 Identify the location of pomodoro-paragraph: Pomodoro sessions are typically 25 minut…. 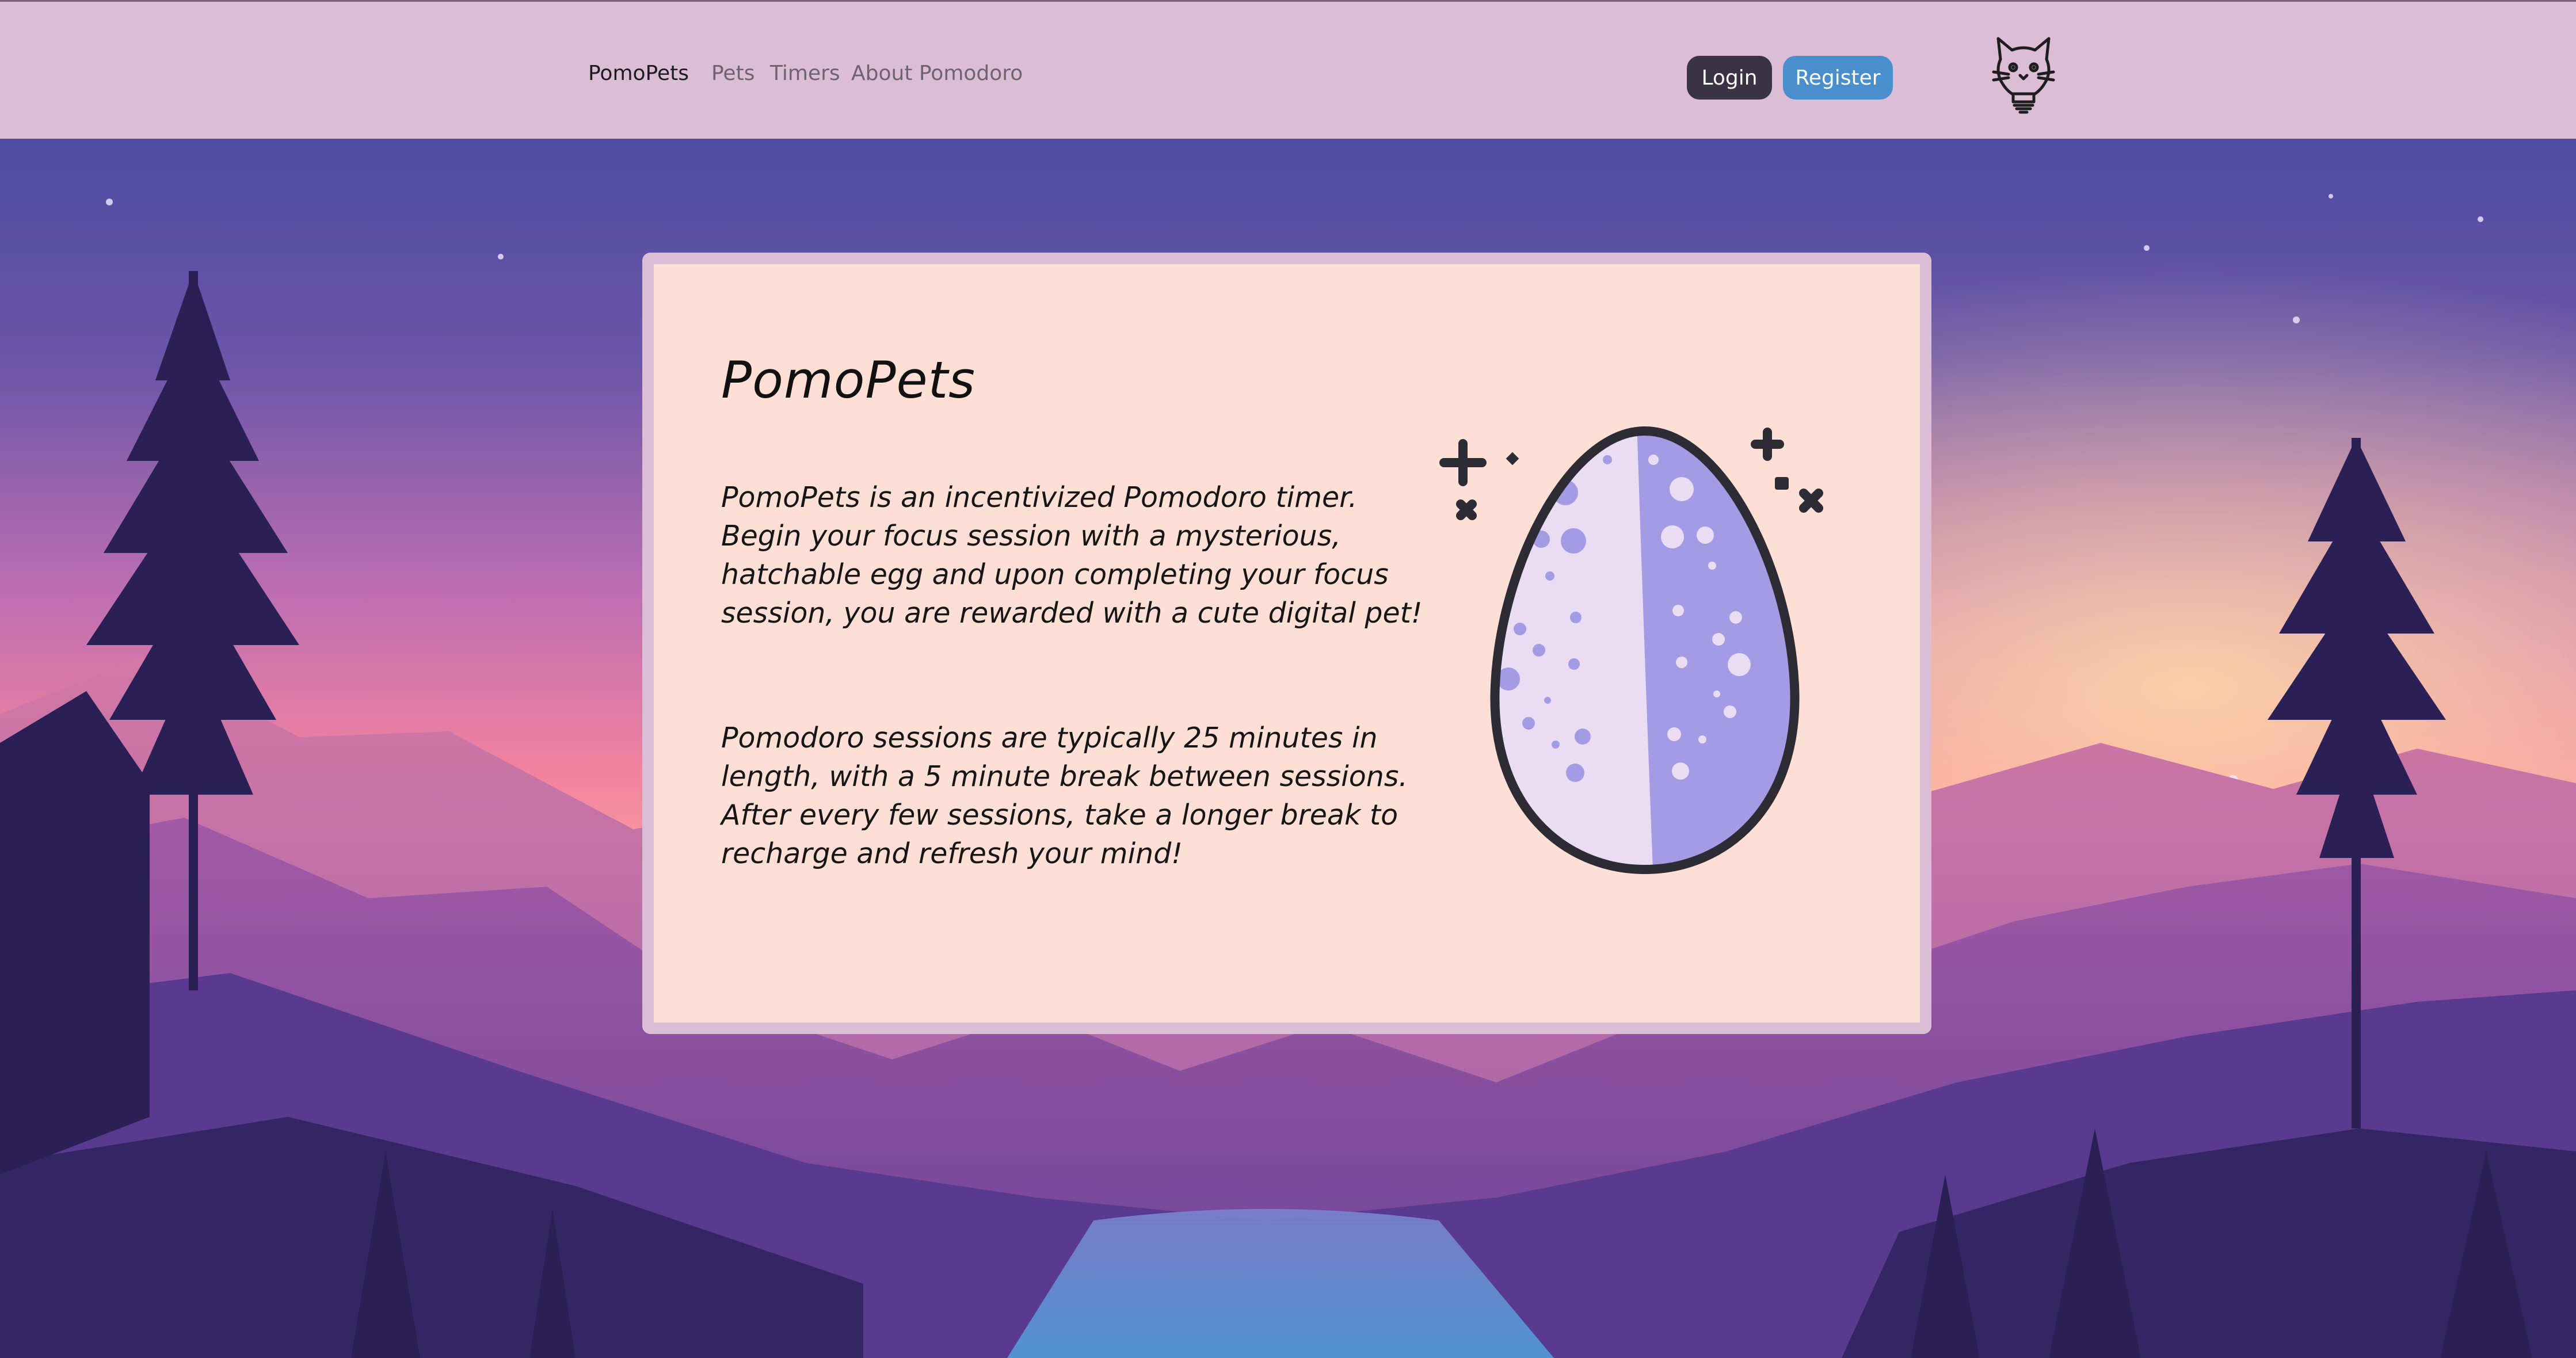
(1064, 796).